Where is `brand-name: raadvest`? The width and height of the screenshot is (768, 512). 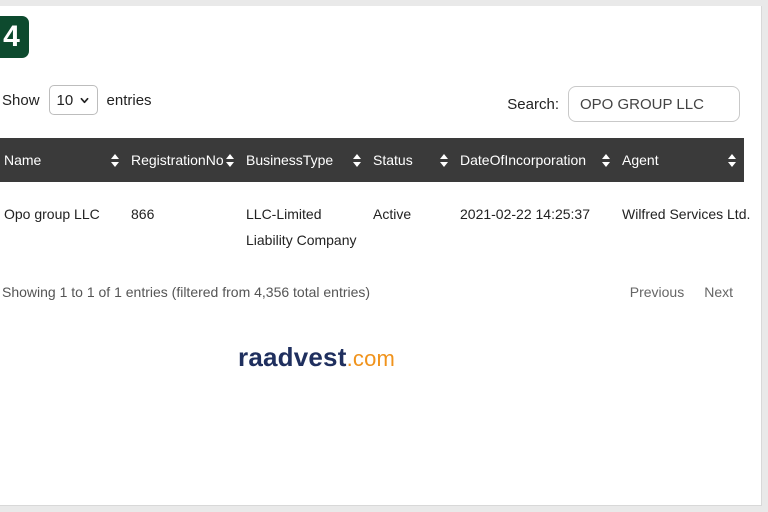 brand-name: raadvest is located at coordinates (292, 357).